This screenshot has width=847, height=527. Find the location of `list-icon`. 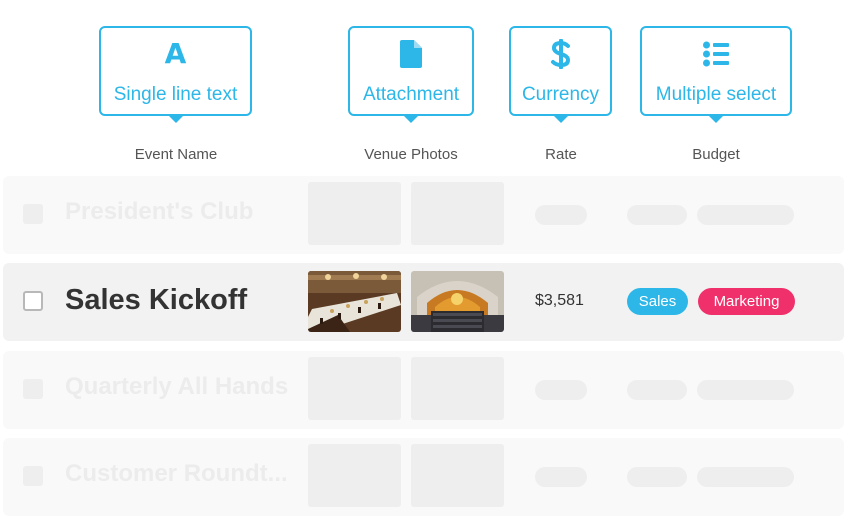

list-icon is located at coordinates (716, 54).